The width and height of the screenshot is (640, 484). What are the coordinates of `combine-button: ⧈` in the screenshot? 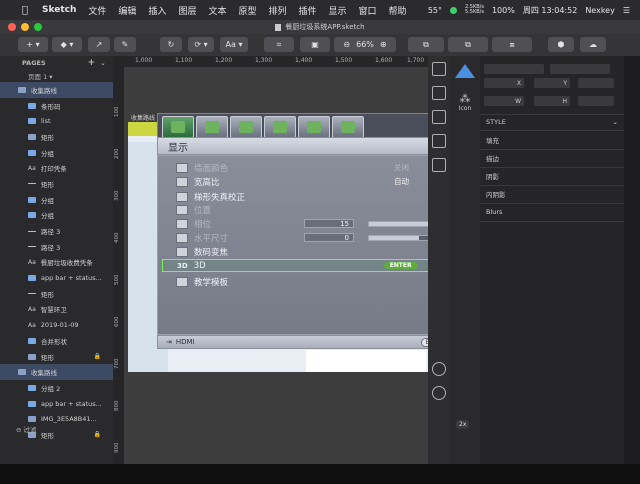 It's located at (512, 44).